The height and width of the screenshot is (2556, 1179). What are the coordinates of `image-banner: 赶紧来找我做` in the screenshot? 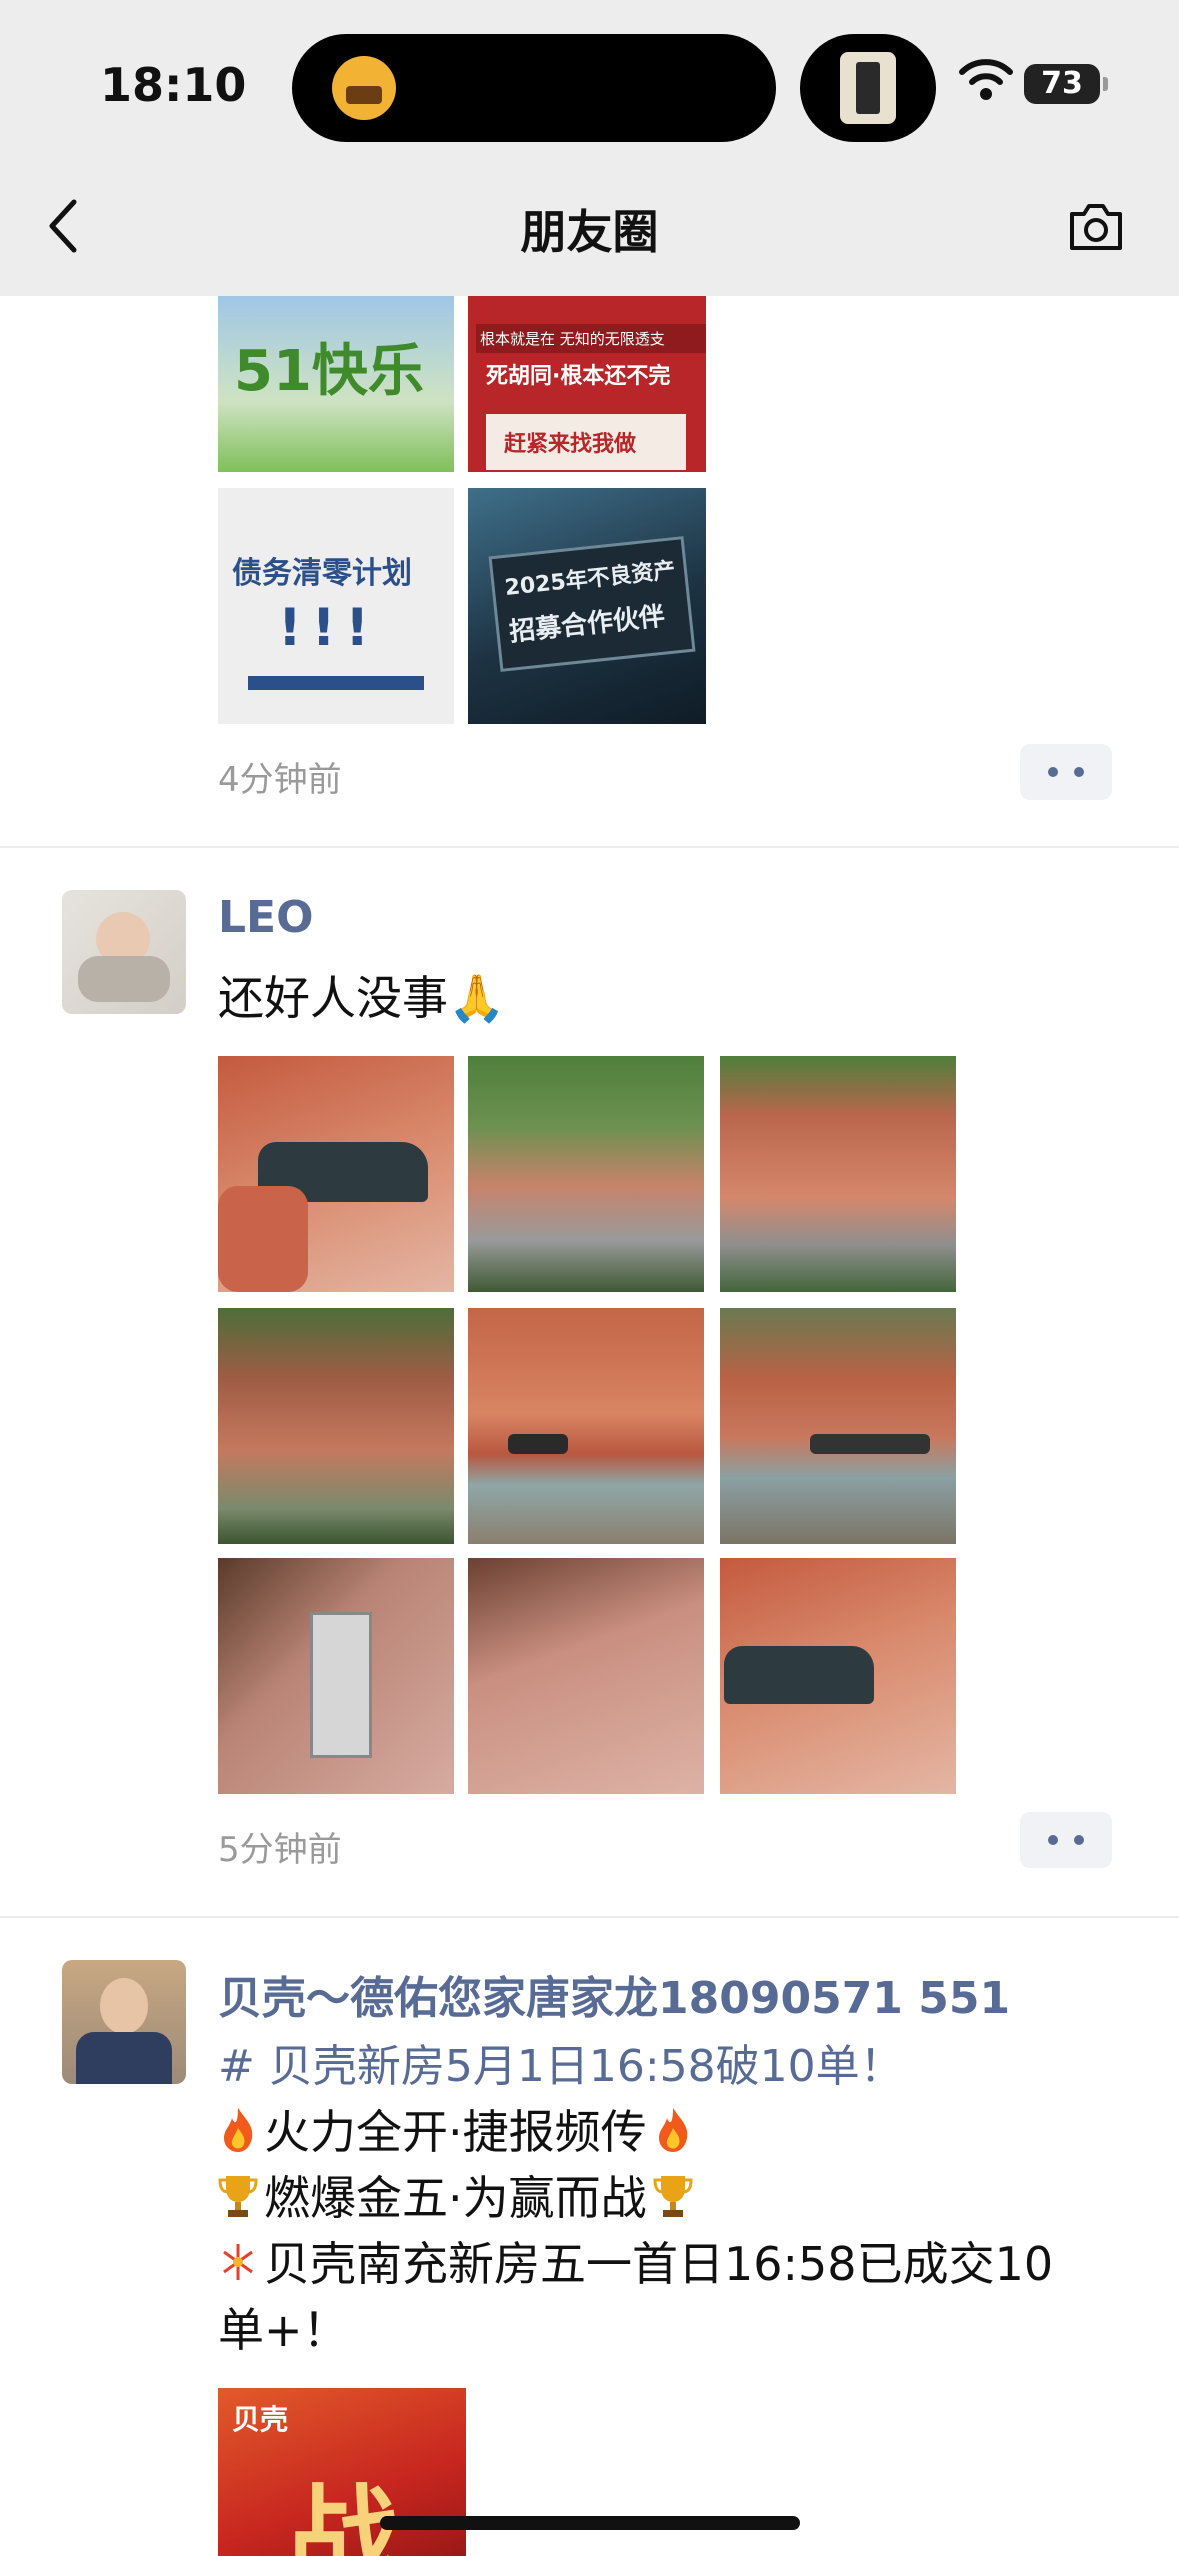 It's located at (586, 442).